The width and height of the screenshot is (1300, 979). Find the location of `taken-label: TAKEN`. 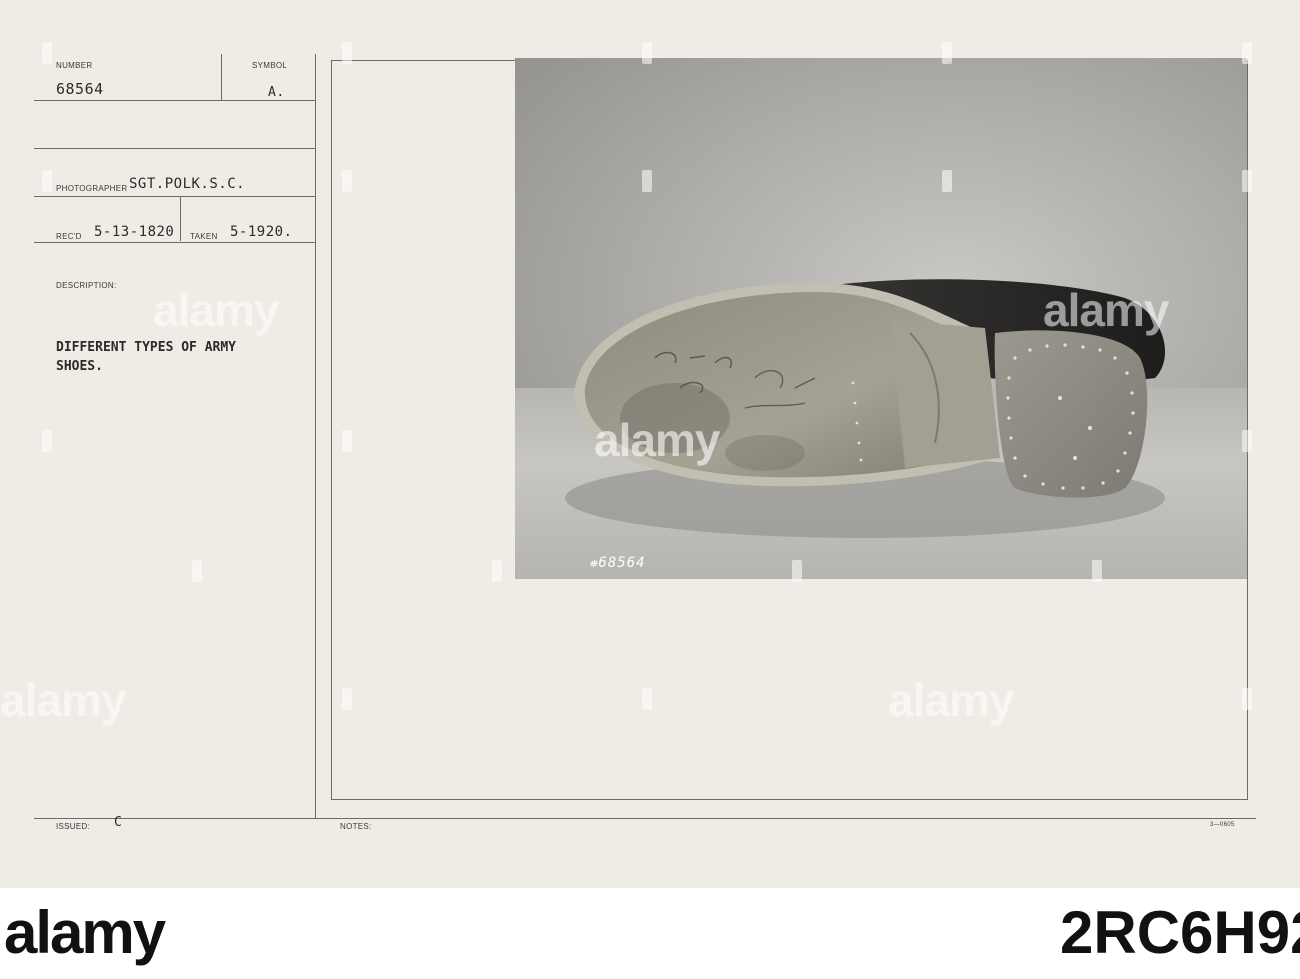

taken-label: TAKEN is located at coordinates (204, 236).